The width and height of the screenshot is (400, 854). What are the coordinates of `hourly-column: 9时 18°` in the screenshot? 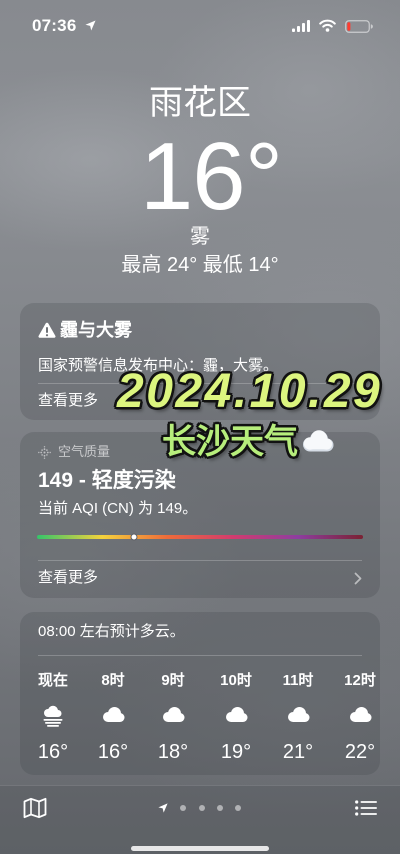 It's located at (173, 693).